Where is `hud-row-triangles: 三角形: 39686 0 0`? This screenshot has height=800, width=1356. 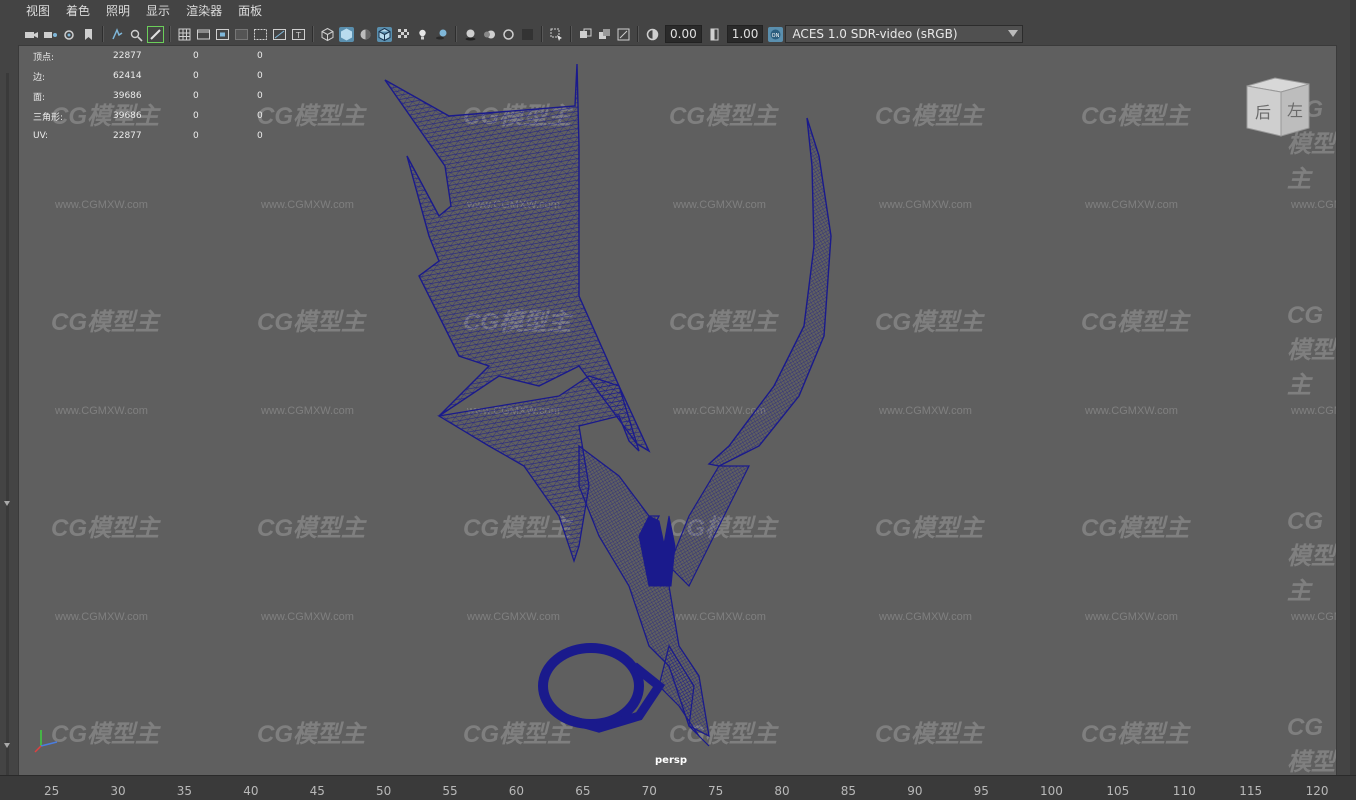 hud-row-triangles: 三角形: 39686 0 0 is located at coordinates (177, 116).